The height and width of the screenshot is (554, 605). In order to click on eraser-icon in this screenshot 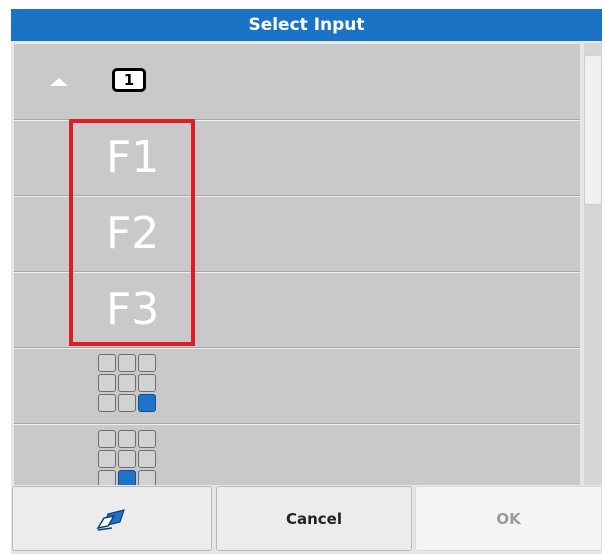, I will do `click(110, 519)`.